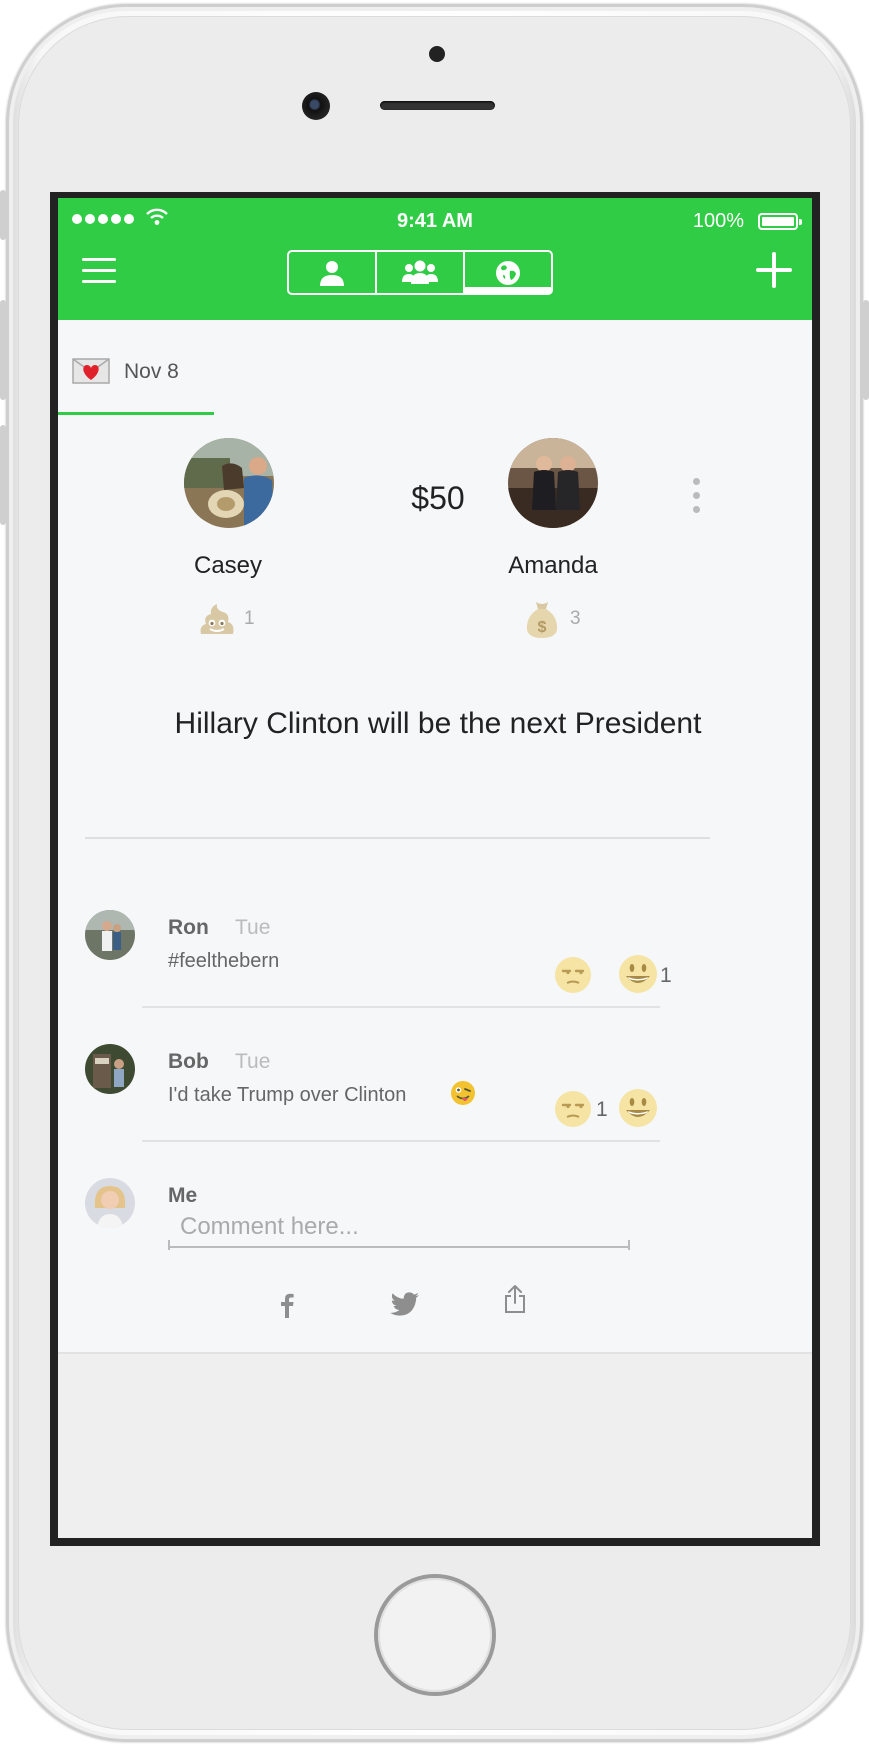  Describe the element at coordinates (774, 270) in the screenshot. I see `add-bet-button` at that location.